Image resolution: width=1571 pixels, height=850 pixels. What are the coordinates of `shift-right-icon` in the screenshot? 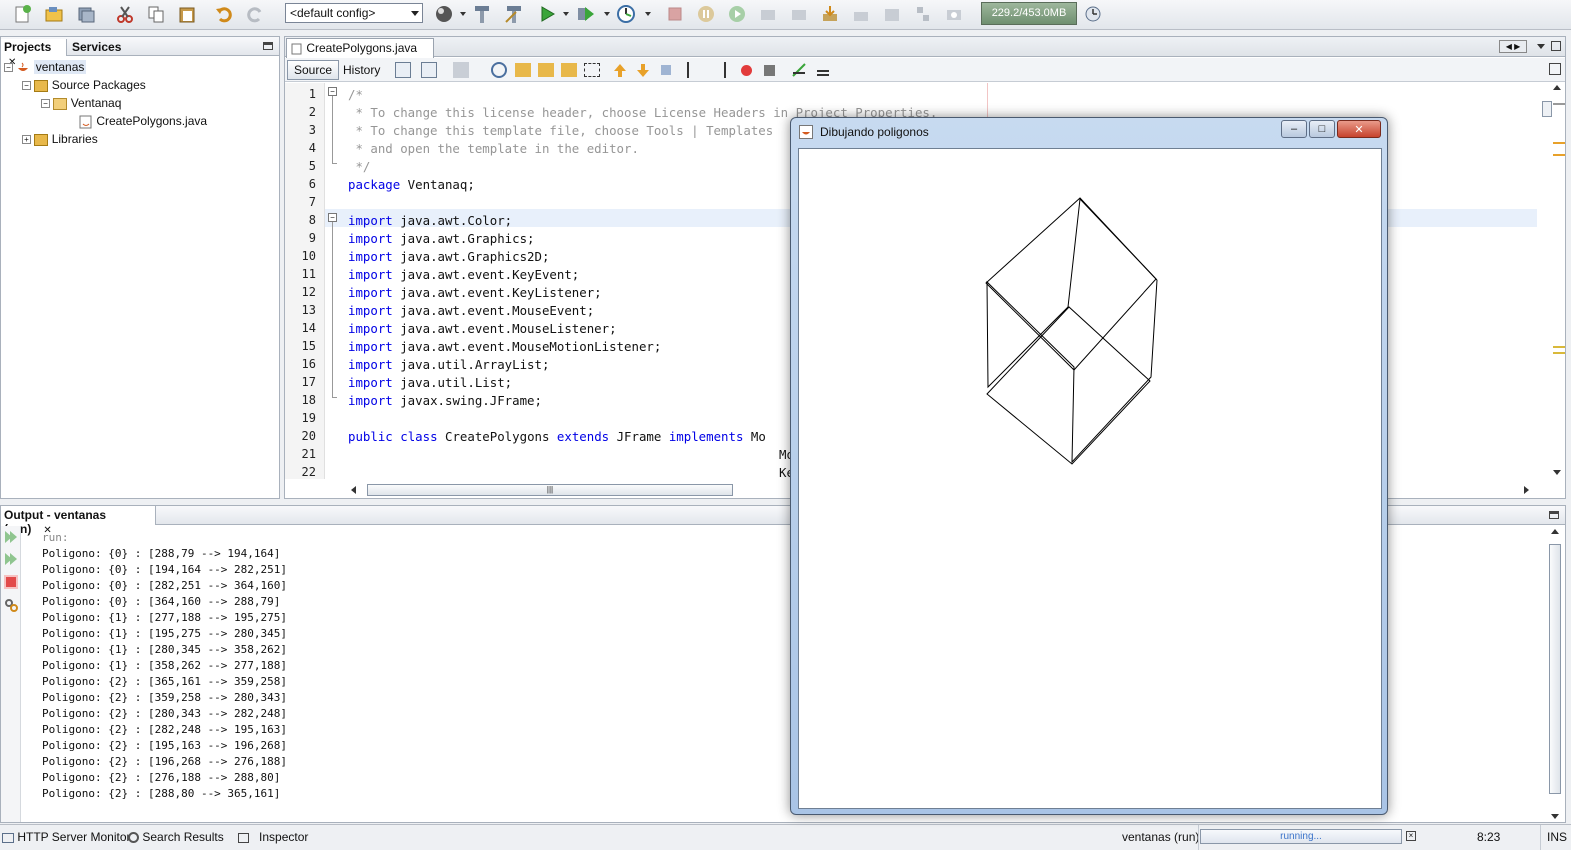 It's located at (718, 70).